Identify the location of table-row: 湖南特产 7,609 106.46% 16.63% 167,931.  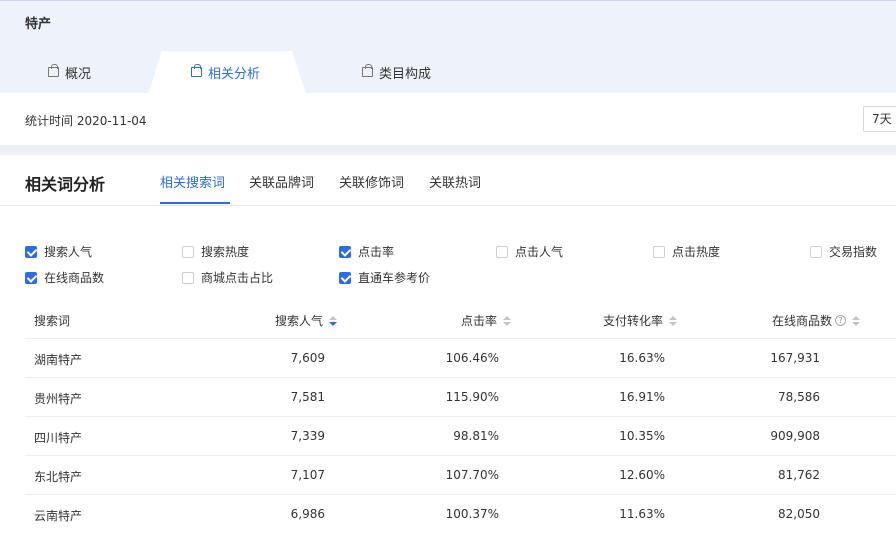
(460, 357).